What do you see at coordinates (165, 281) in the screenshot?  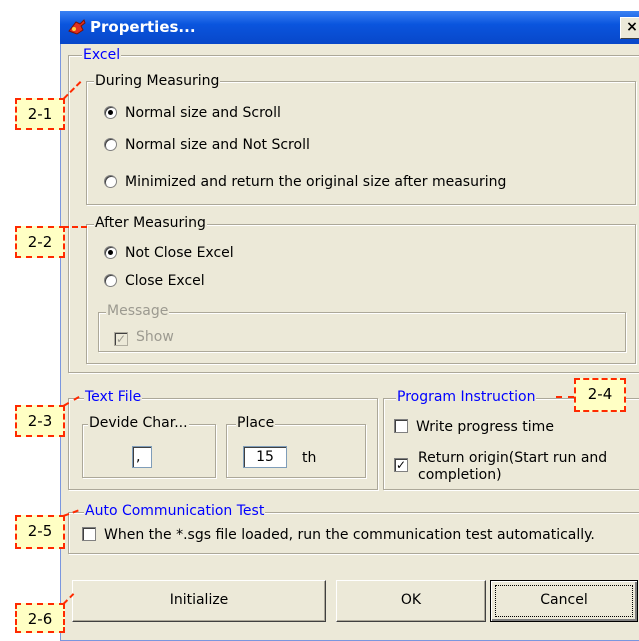 I see `radio-label: Close Excel` at bounding box center [165, 281].